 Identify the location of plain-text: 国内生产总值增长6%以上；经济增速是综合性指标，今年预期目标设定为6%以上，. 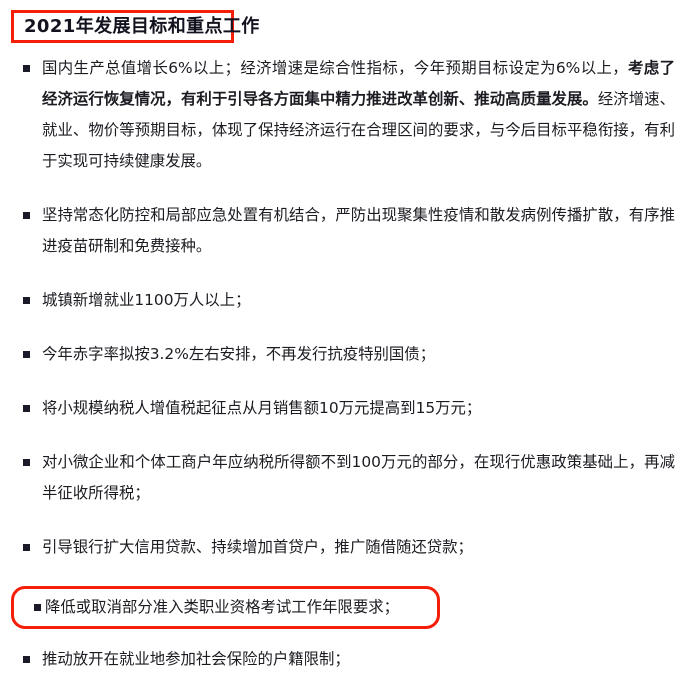
(335, 68).